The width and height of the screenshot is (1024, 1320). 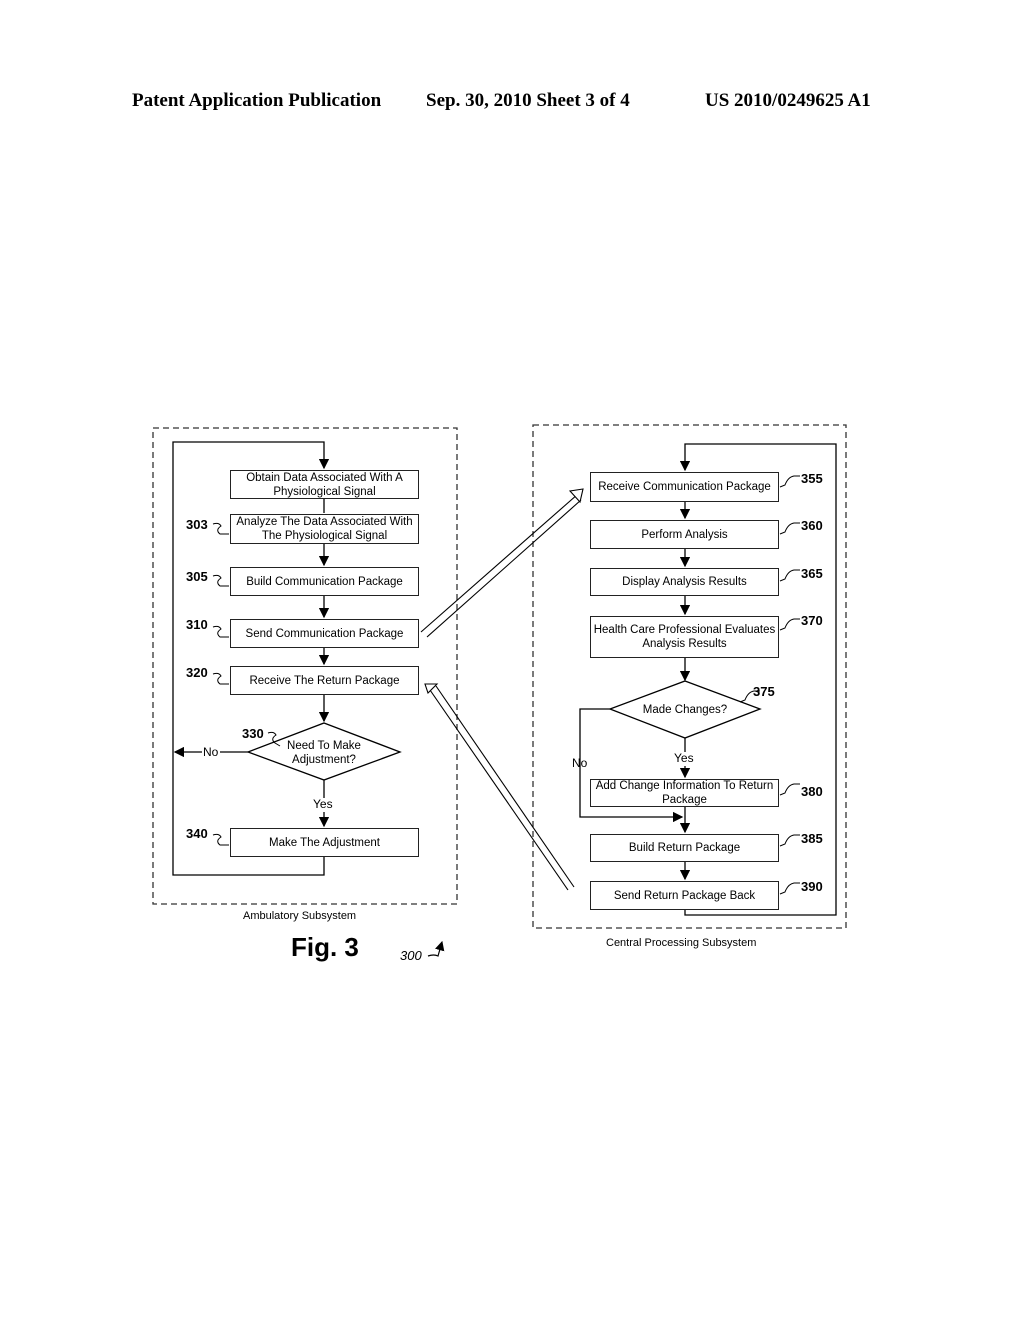 I want to click on step-310-send: Send Communication Package, so click(x=324, y=633).